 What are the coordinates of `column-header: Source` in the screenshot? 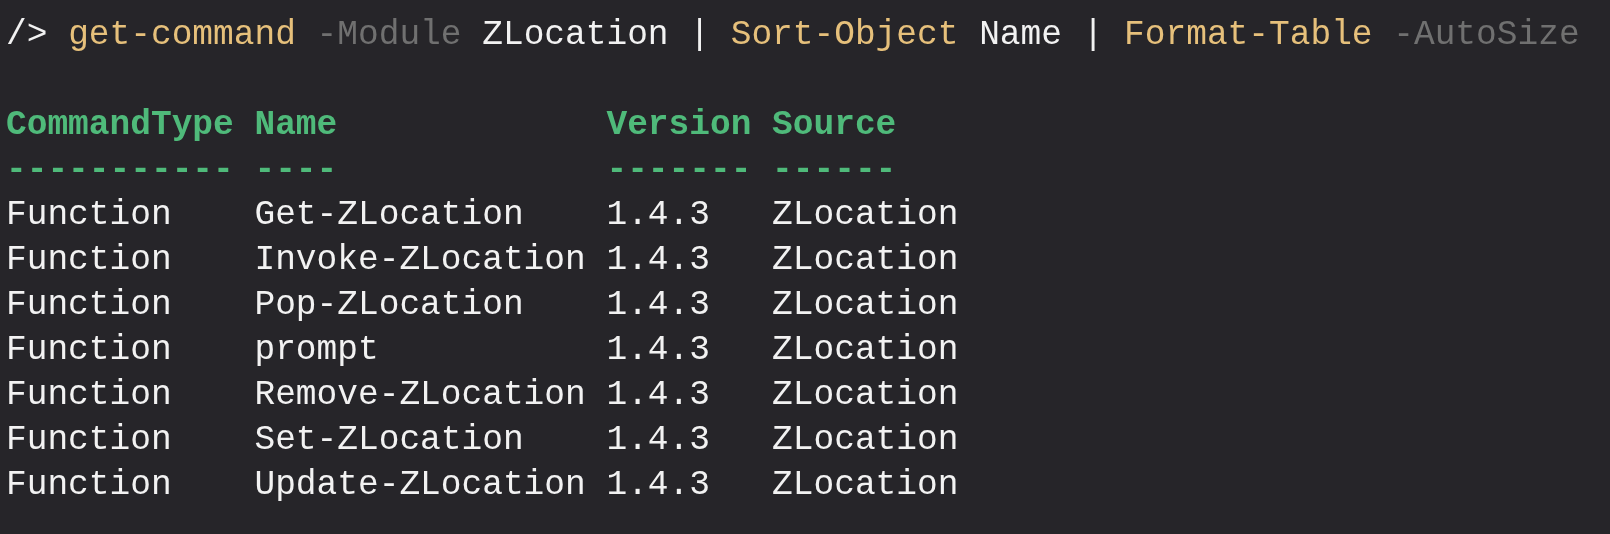 It's located at (834, 125).